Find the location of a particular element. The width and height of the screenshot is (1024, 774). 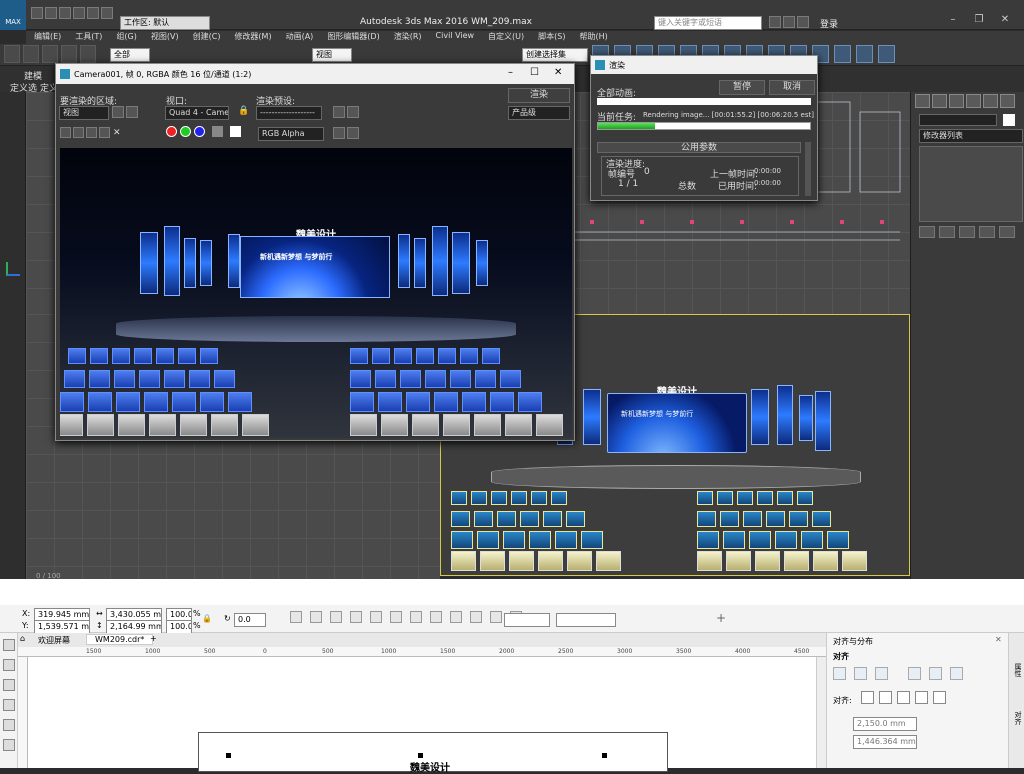

utilities-tab-icon is located at coordinates (1007, 101).